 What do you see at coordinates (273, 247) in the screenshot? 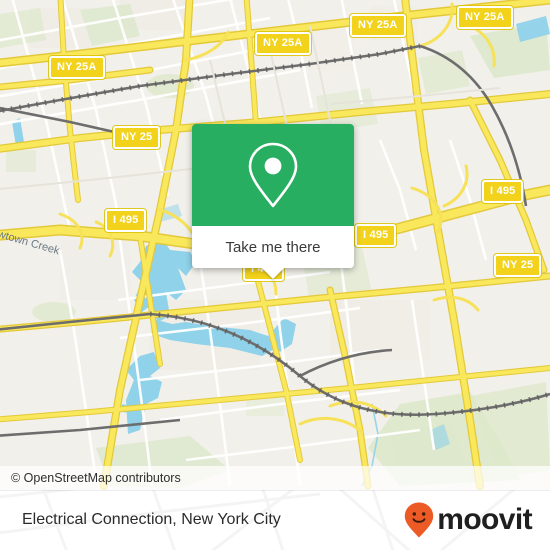
I see `take-me-there-label: Take me there` at bounding box center [273, 247].